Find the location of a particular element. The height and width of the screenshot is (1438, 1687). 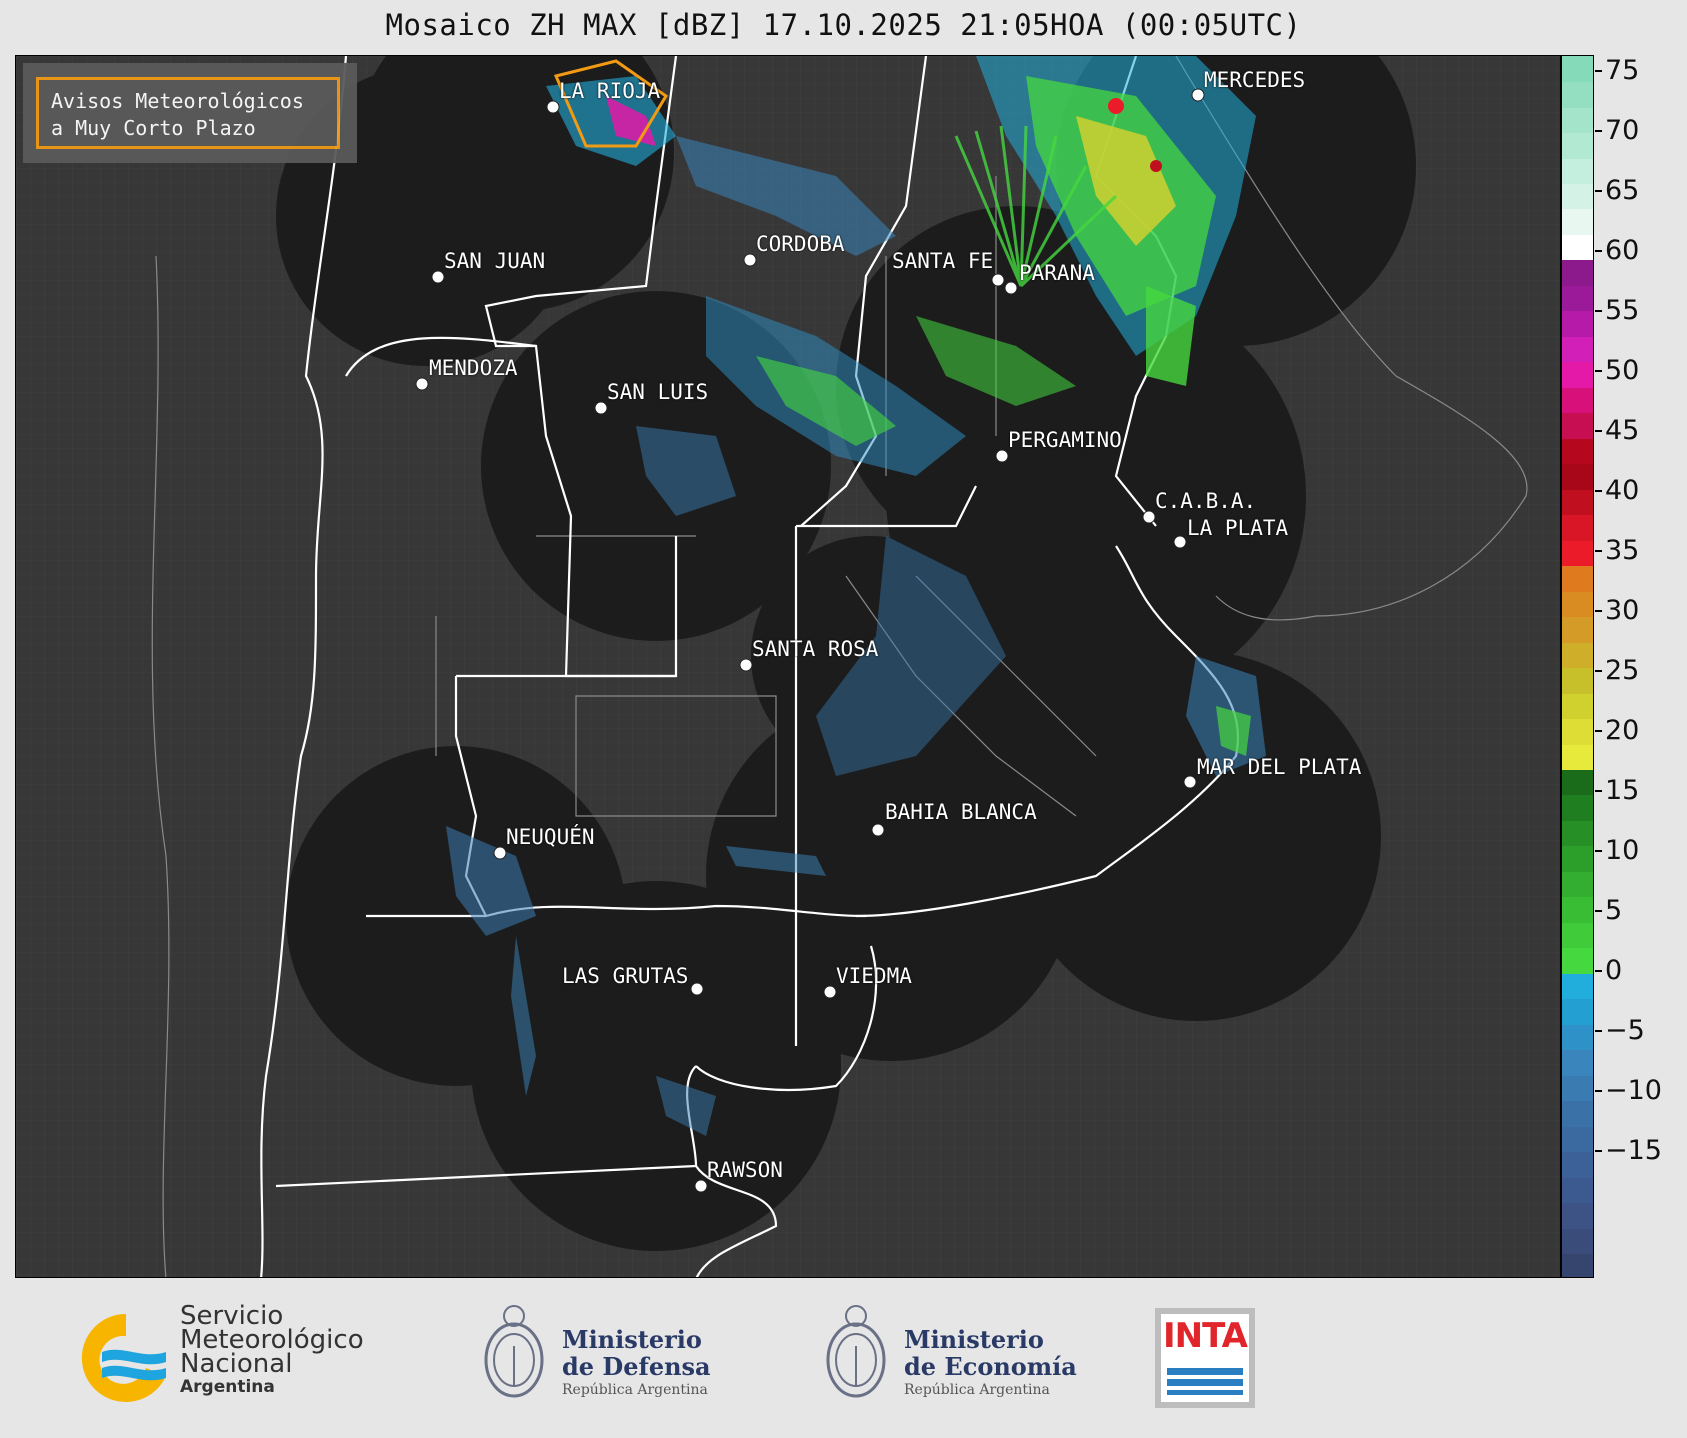

colorbar-tick-label: 5 is located at coordinates (1614, 910).